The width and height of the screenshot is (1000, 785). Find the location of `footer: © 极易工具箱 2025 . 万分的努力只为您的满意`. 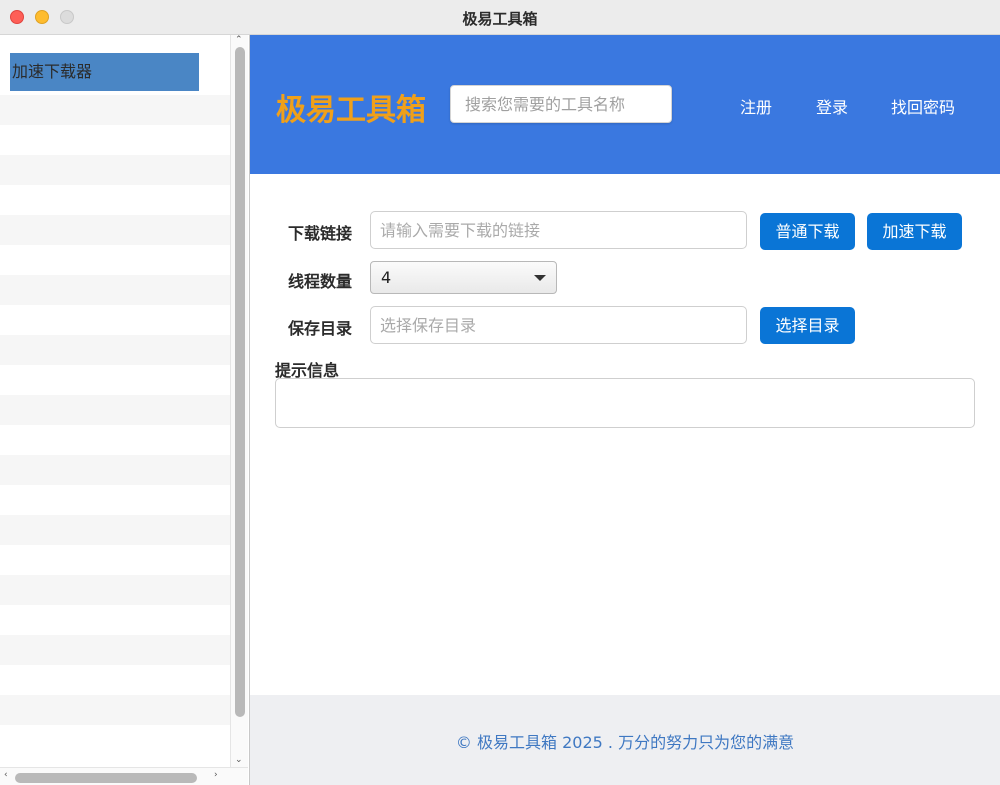

footer: © 极易工具箱 2025 . 万分的努力只为您的满意 is located at coordinates (625, 740).